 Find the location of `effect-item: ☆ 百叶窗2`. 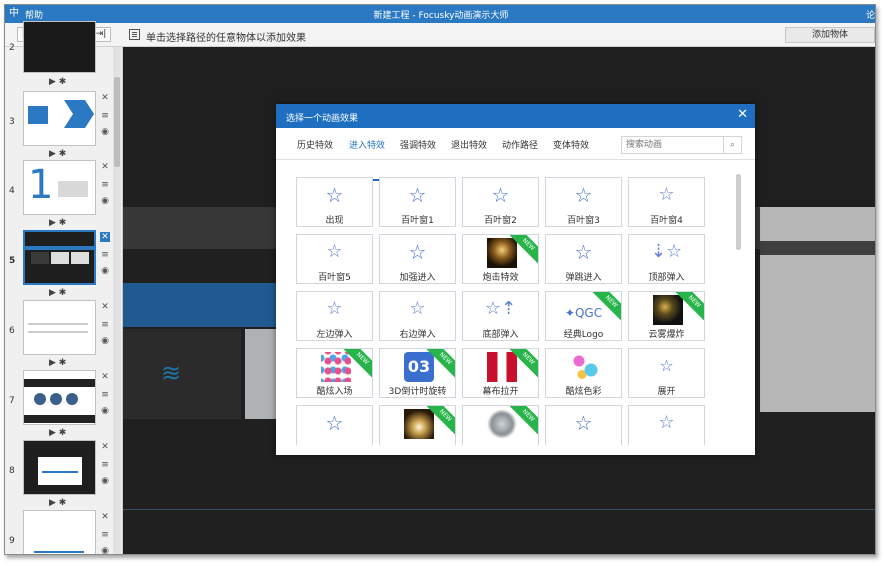

effect-item: ☆ 百叶窗2 is located at coordinates (500, 202).